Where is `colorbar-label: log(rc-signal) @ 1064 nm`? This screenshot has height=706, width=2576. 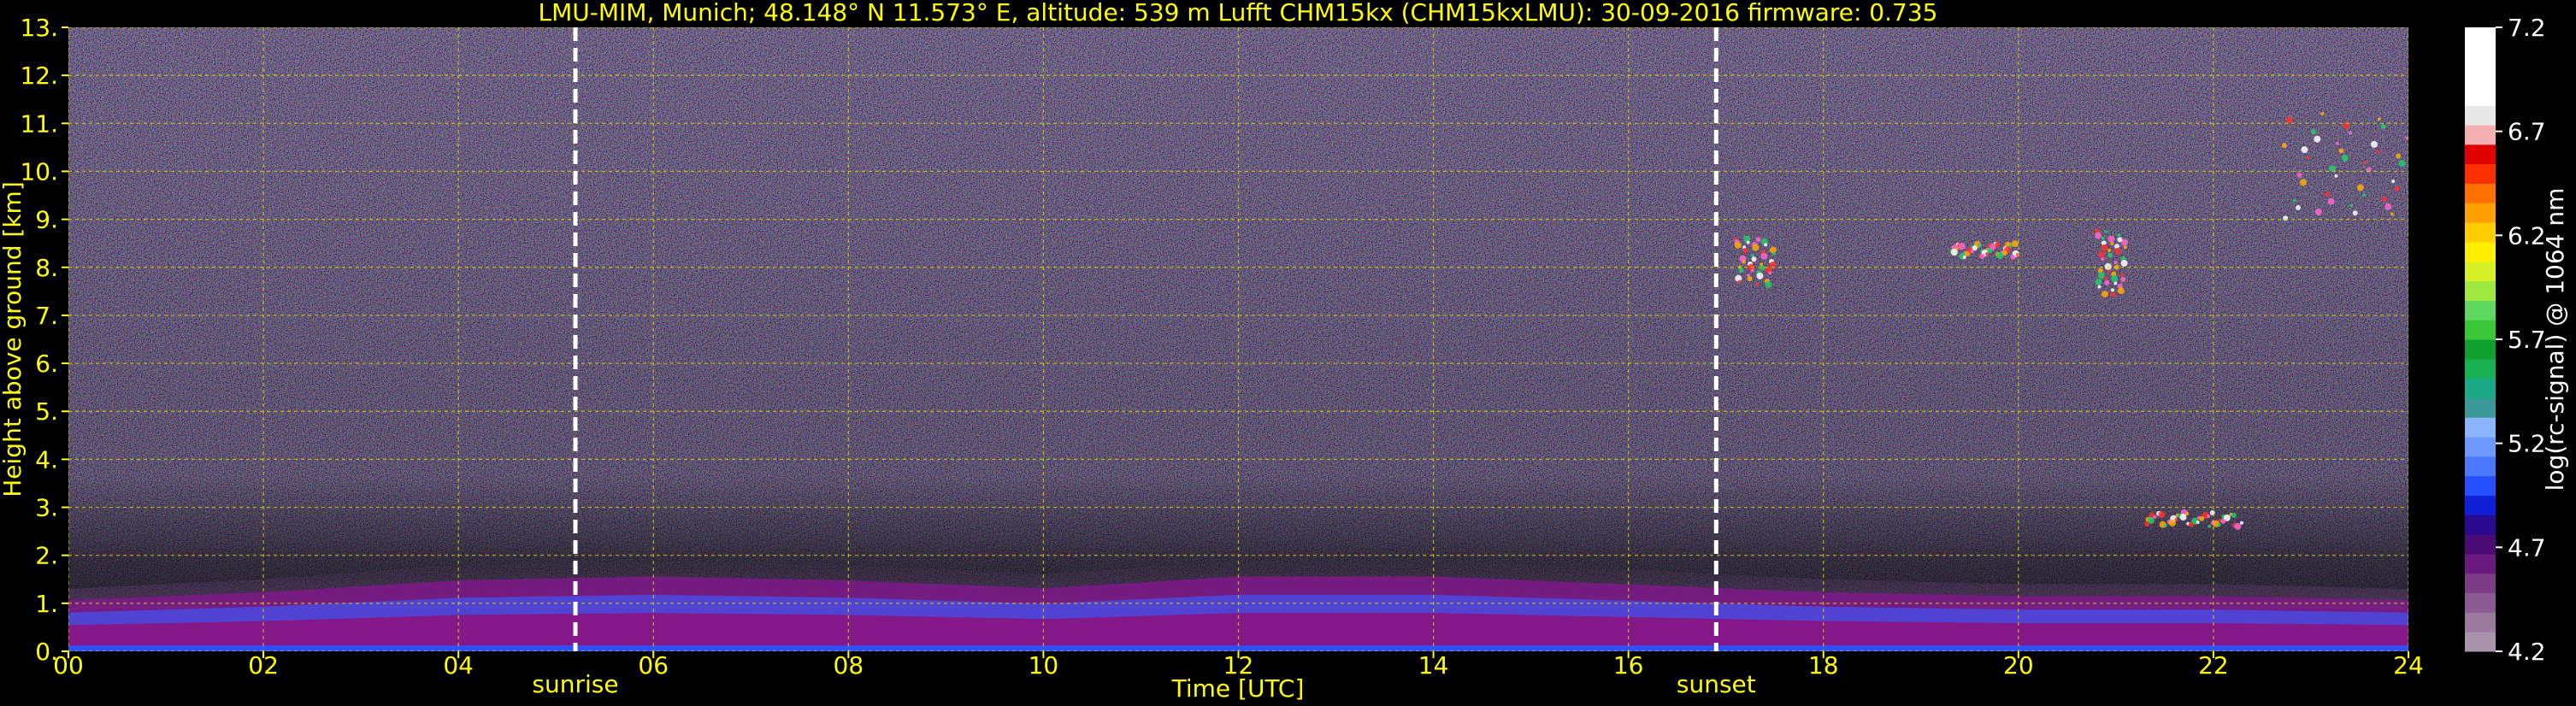
colorbar-label: log(rc-signal) @ 1064 nm is located at coordinates (2555, 339).